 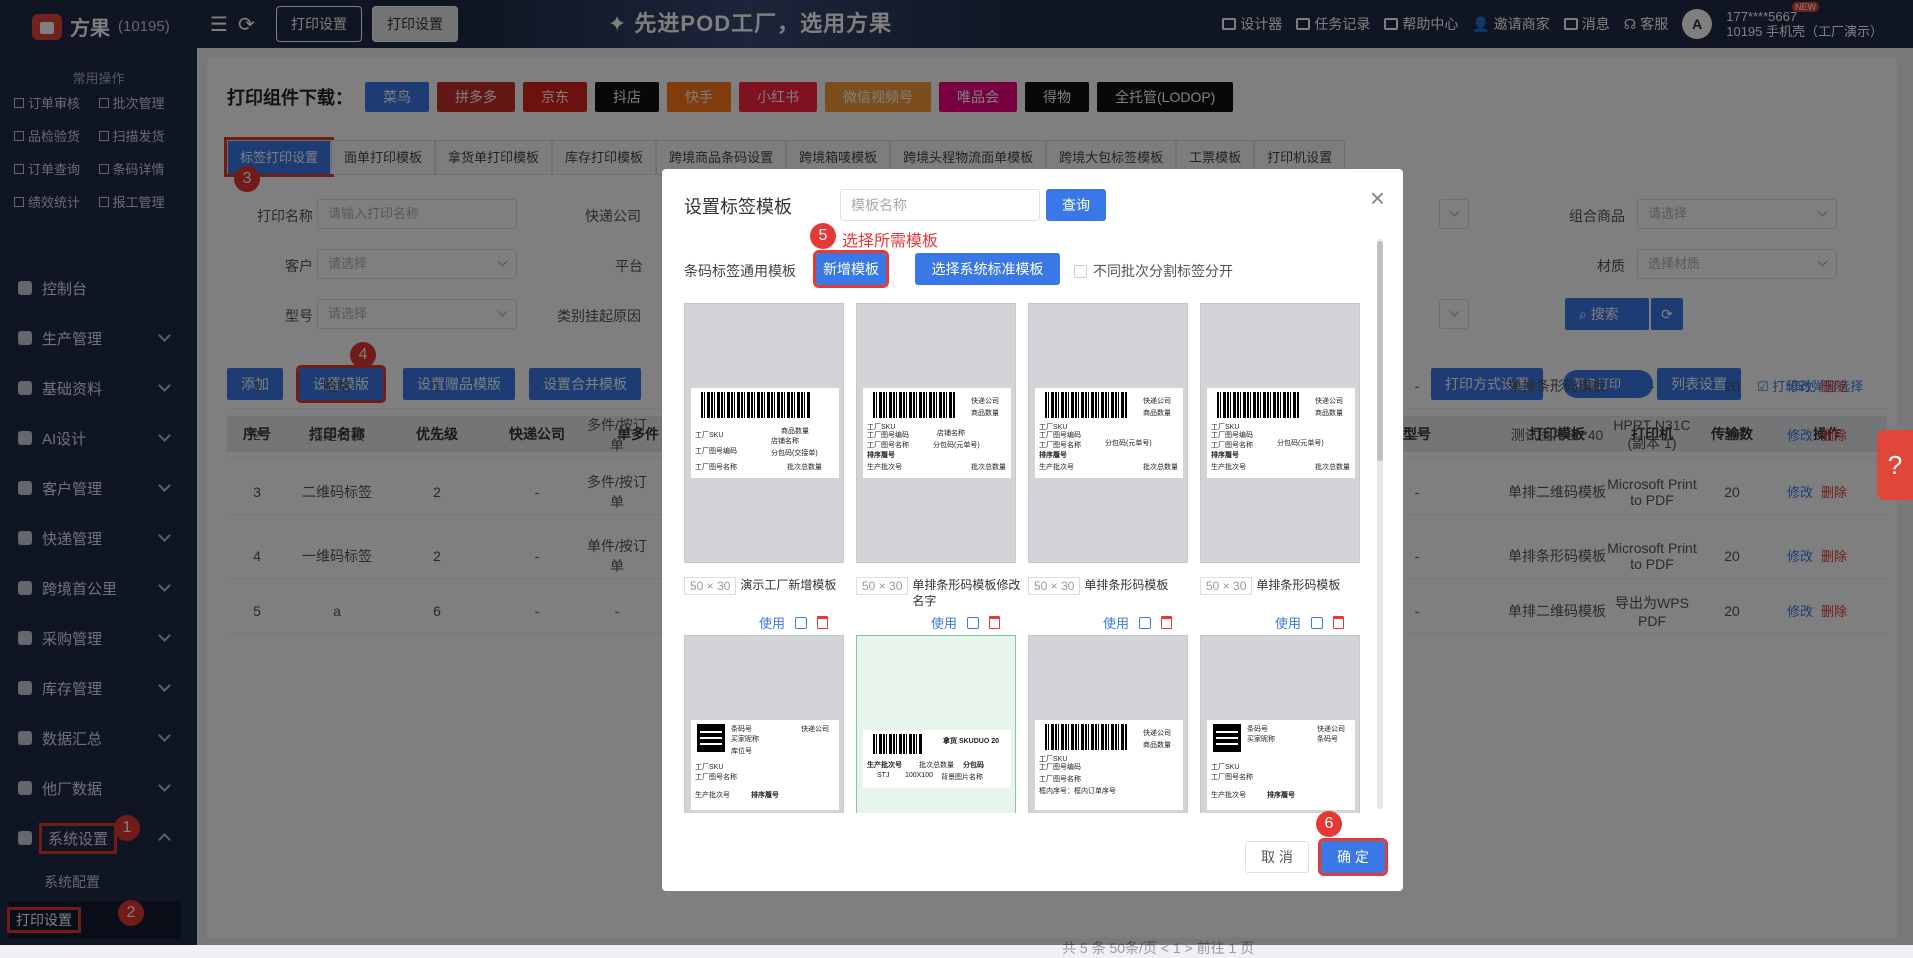 What do you see at coordinates (823, 236) in the screenshot?
I see `step-badge-5: 5` at bounding box center [823, 236].